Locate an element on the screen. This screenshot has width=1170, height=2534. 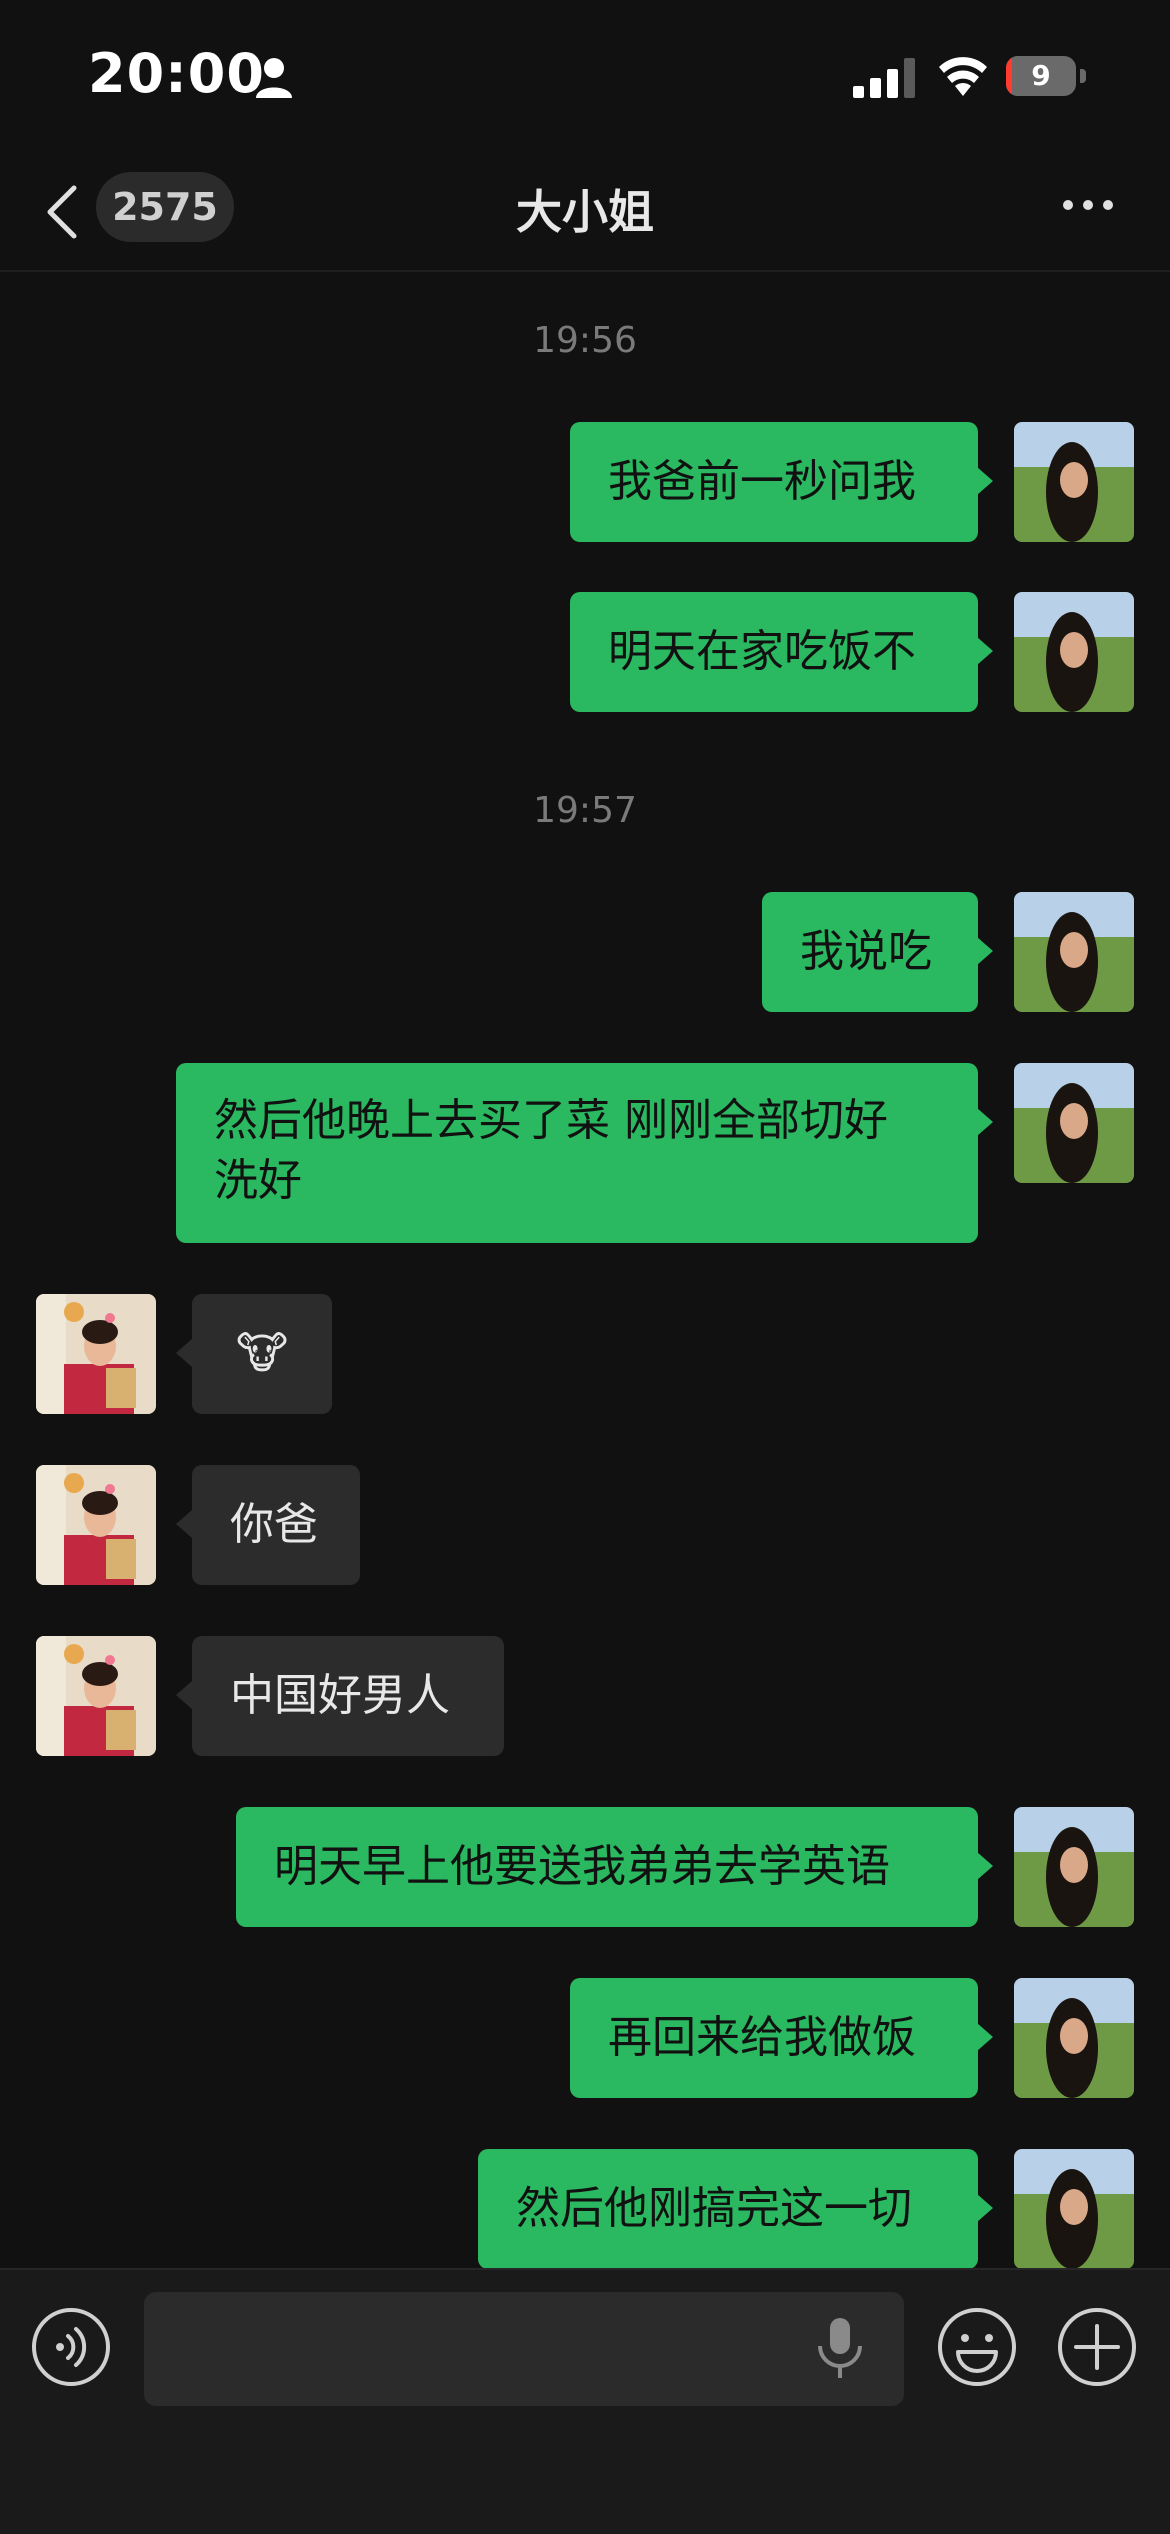
outgoing-message-bubble: 明天在家吃饭不 is located at coordinates (774, 652).